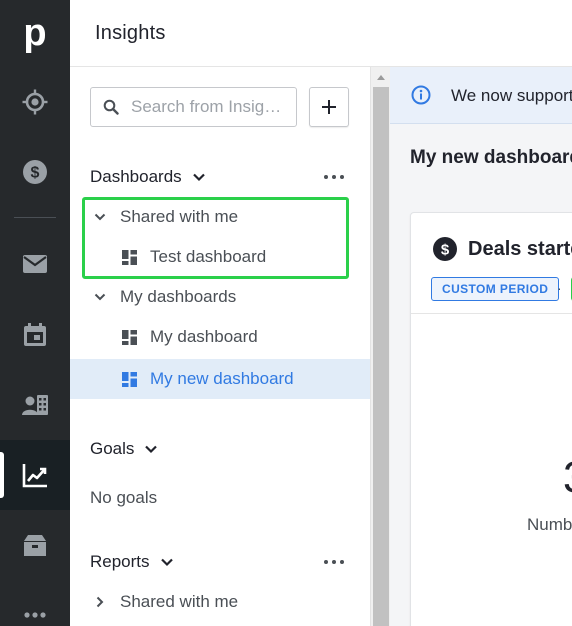  I want to click on search-box, so click(193, 107).